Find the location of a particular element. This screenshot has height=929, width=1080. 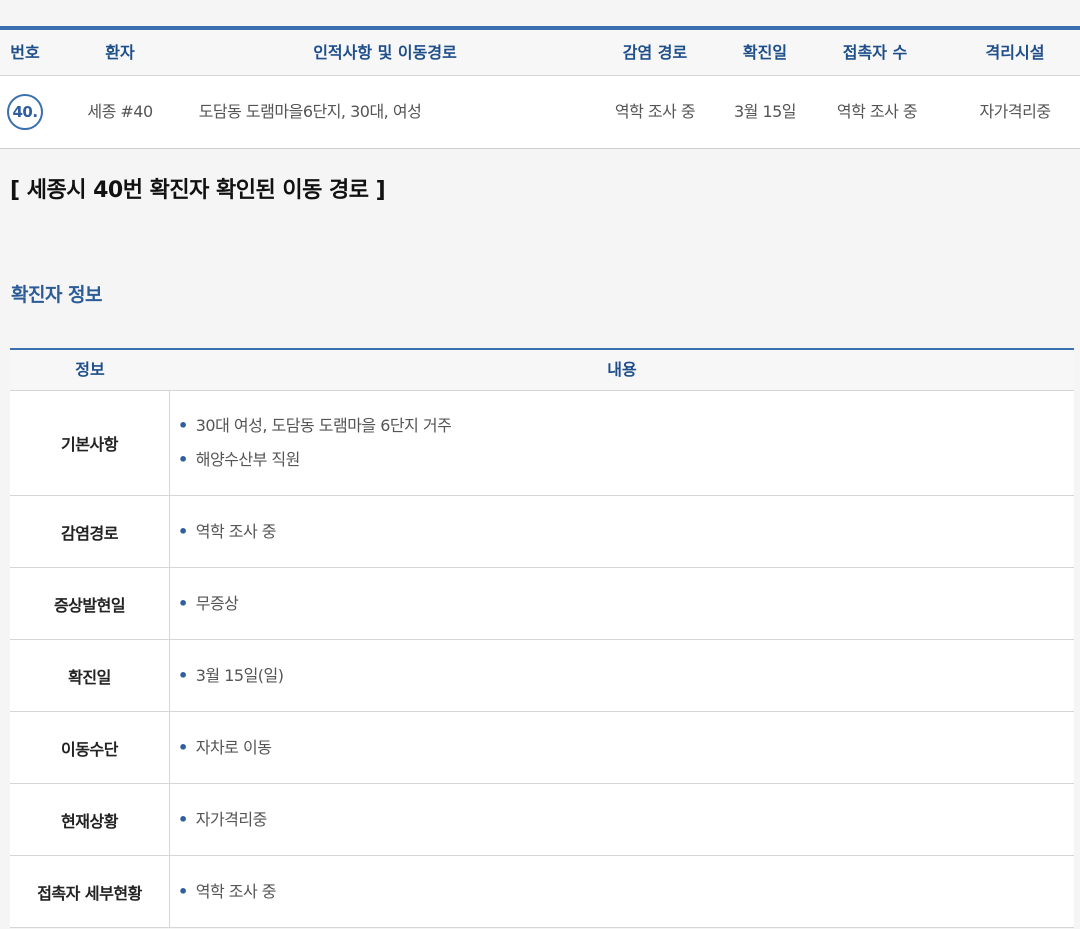

info-row-content: • 30대 여성, 도담동 도램마을 6단지 거주 • 해양수산부 직원 is located at coordinates (622, 443).